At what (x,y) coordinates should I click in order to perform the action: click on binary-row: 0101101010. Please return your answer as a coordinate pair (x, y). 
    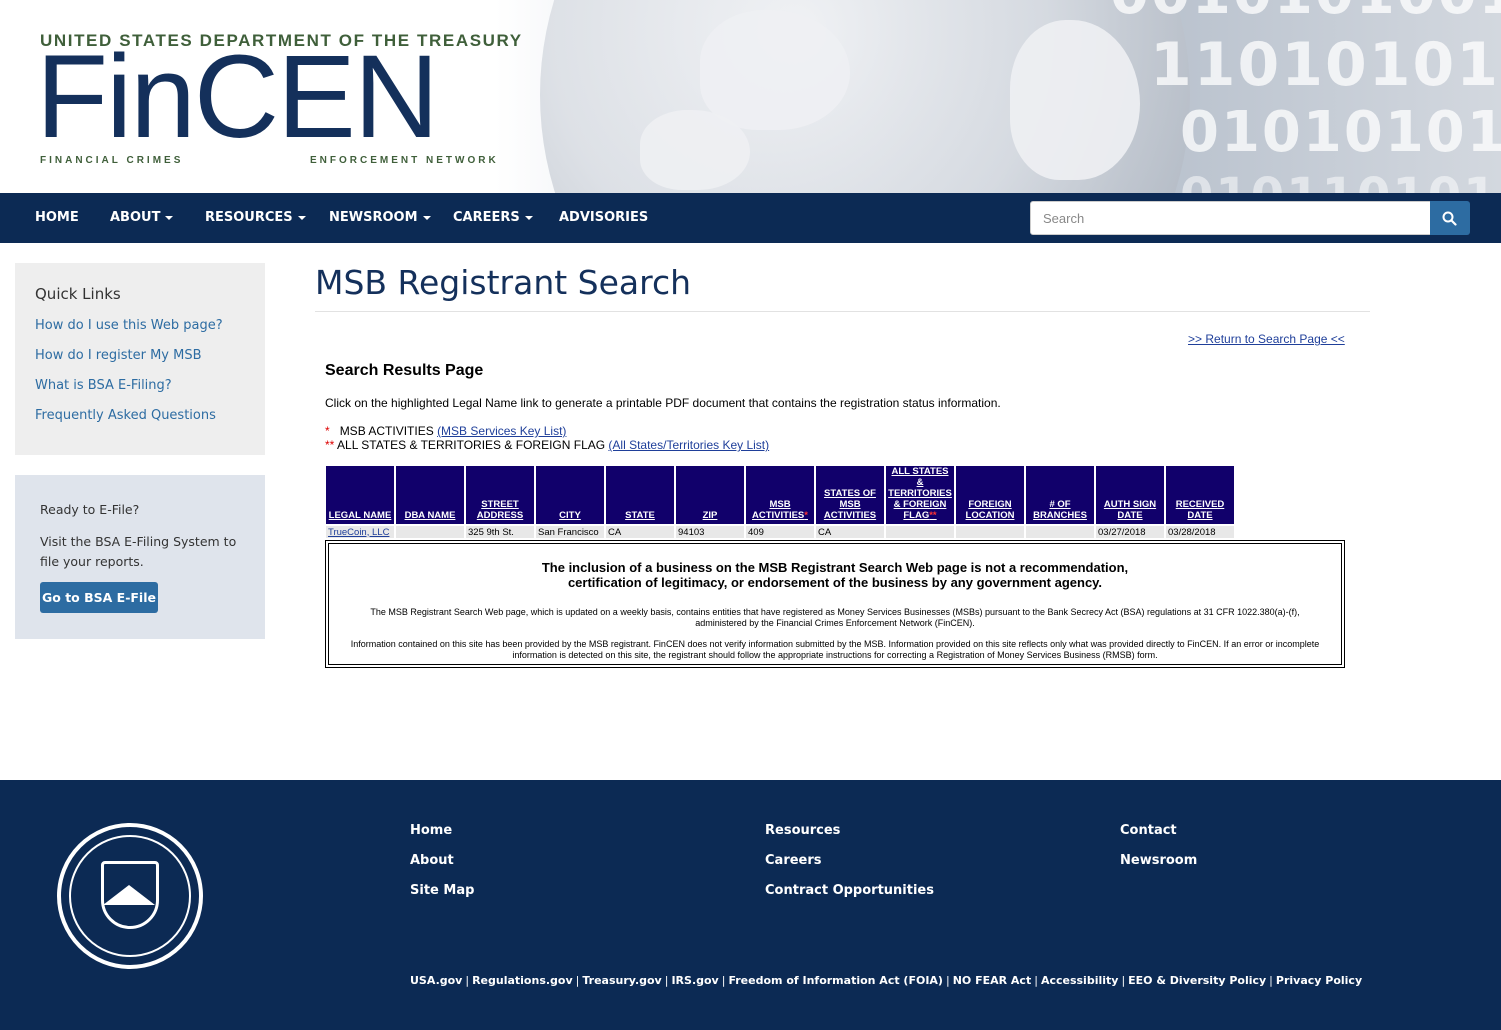
    Looking at the image, I should click on (1340, 180).